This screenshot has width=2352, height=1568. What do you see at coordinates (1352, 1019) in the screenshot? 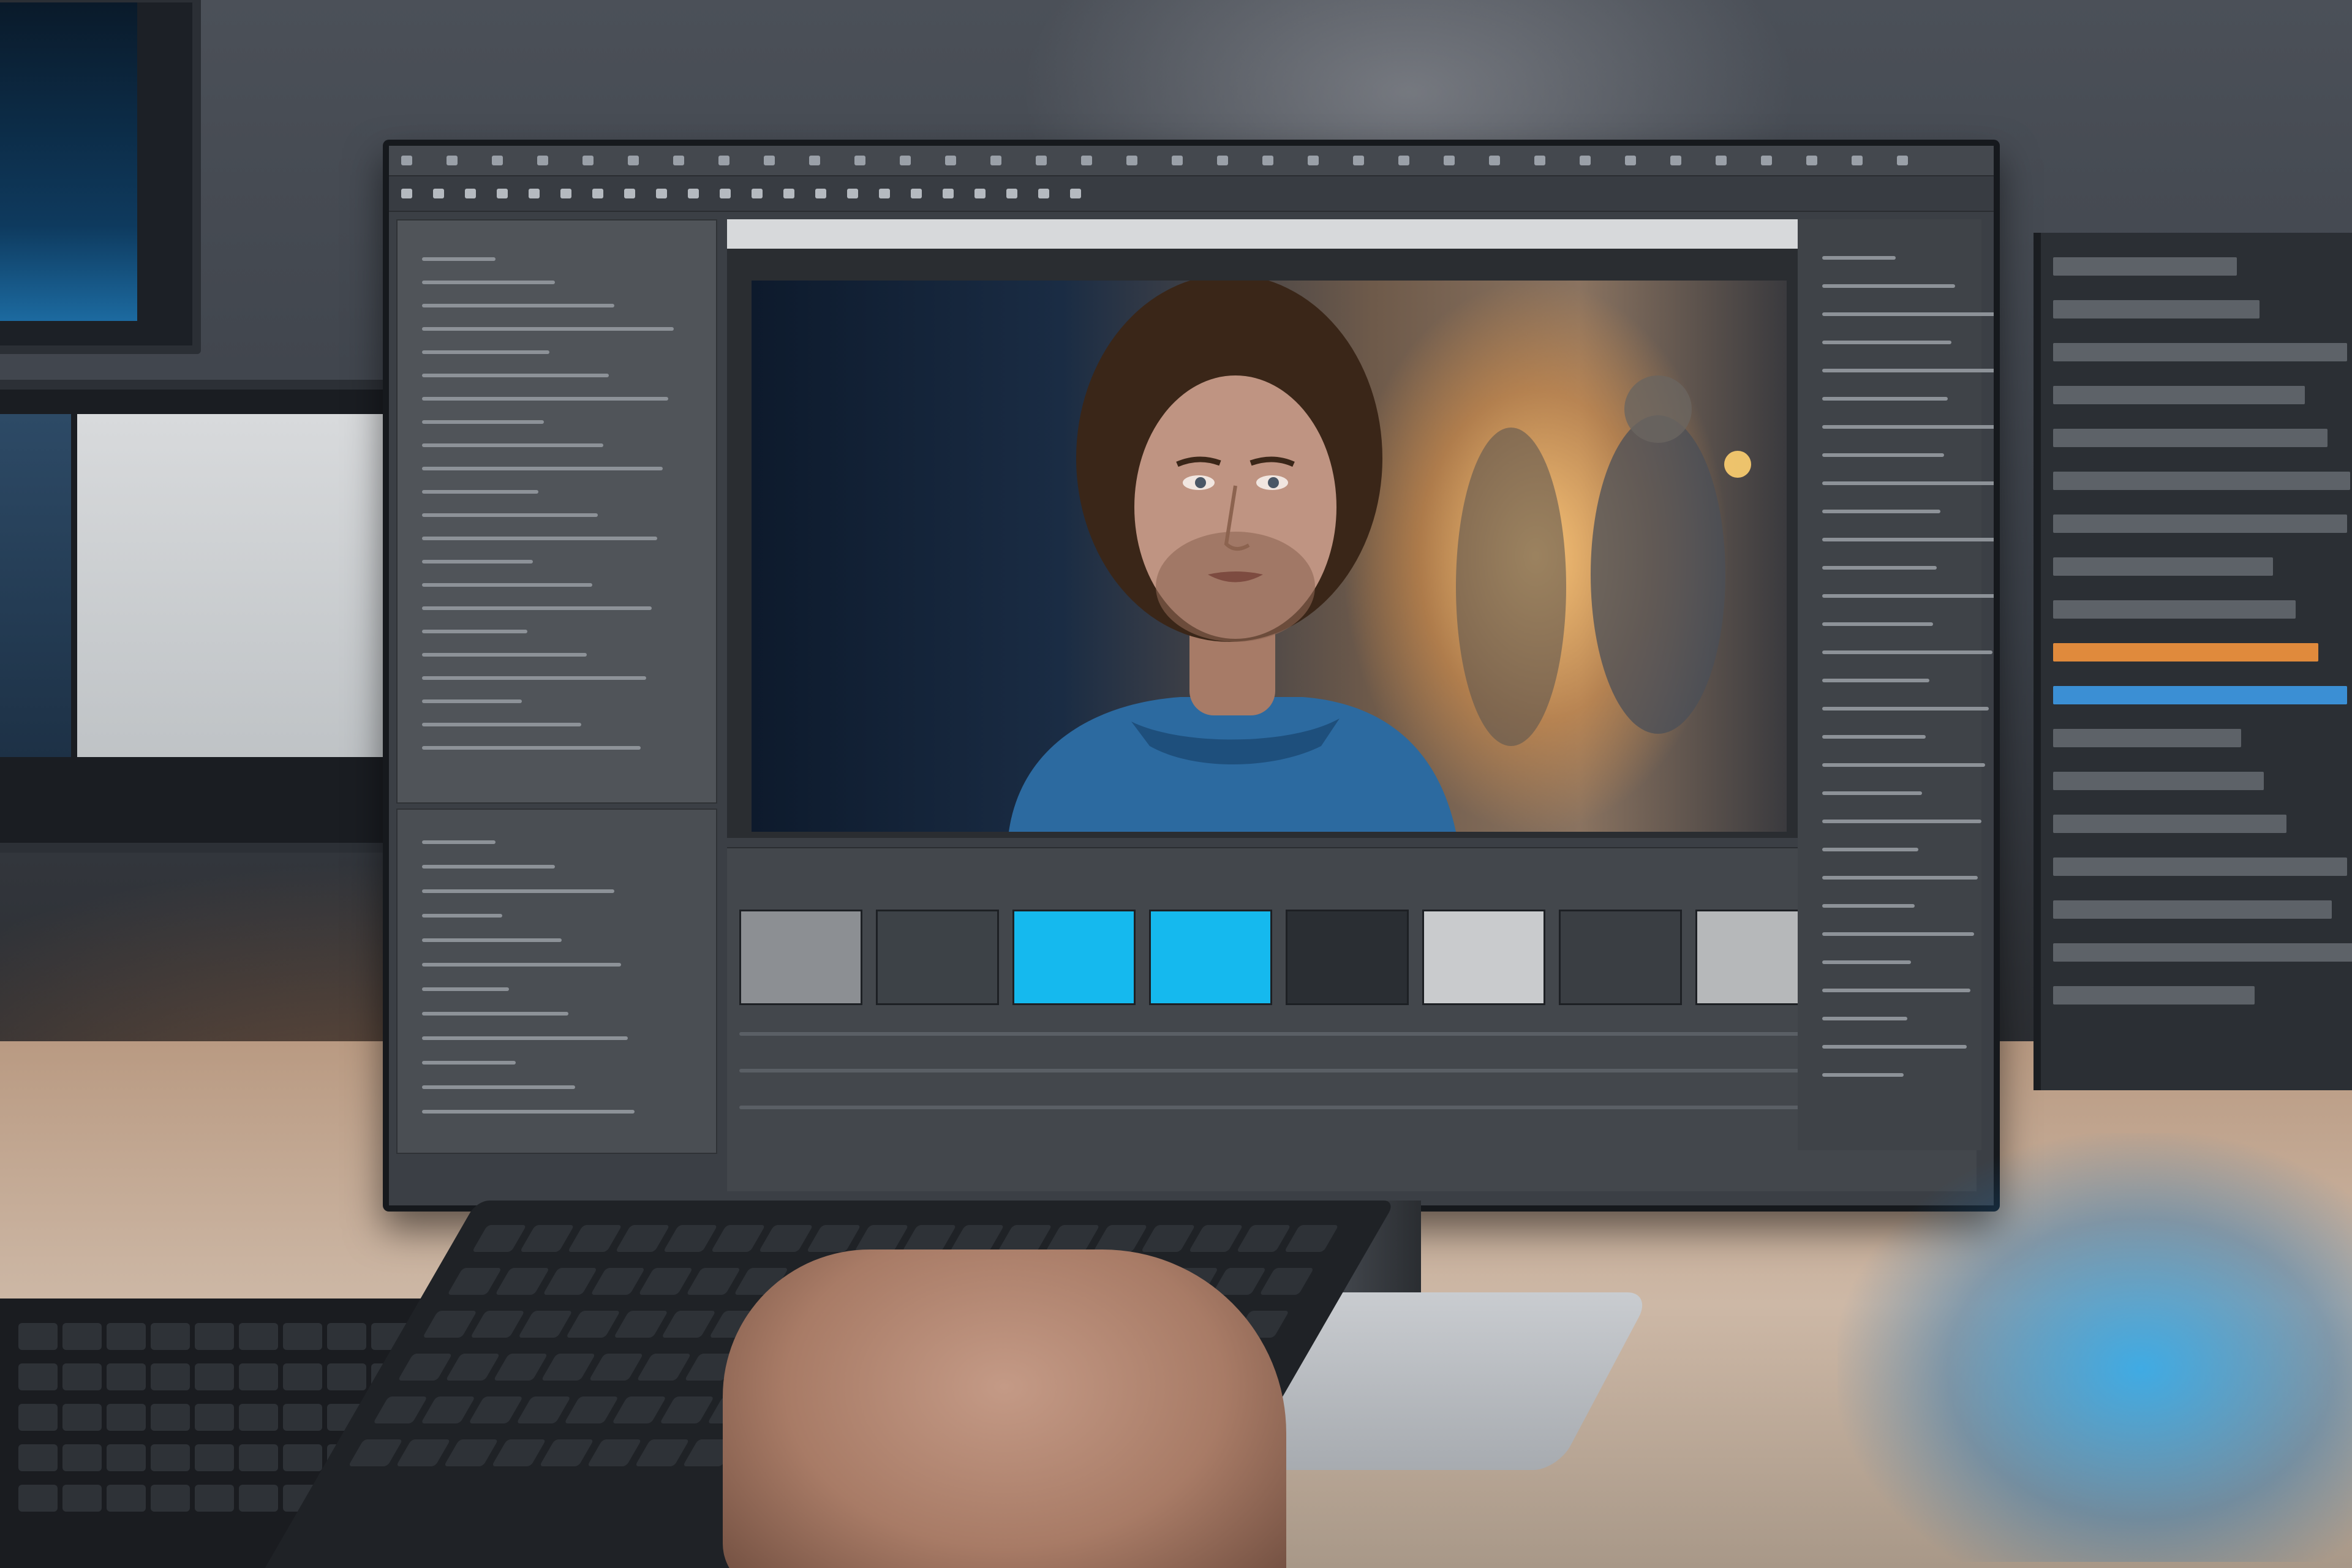
I see `timeline-panel` at bounding box center [1352, 1019].